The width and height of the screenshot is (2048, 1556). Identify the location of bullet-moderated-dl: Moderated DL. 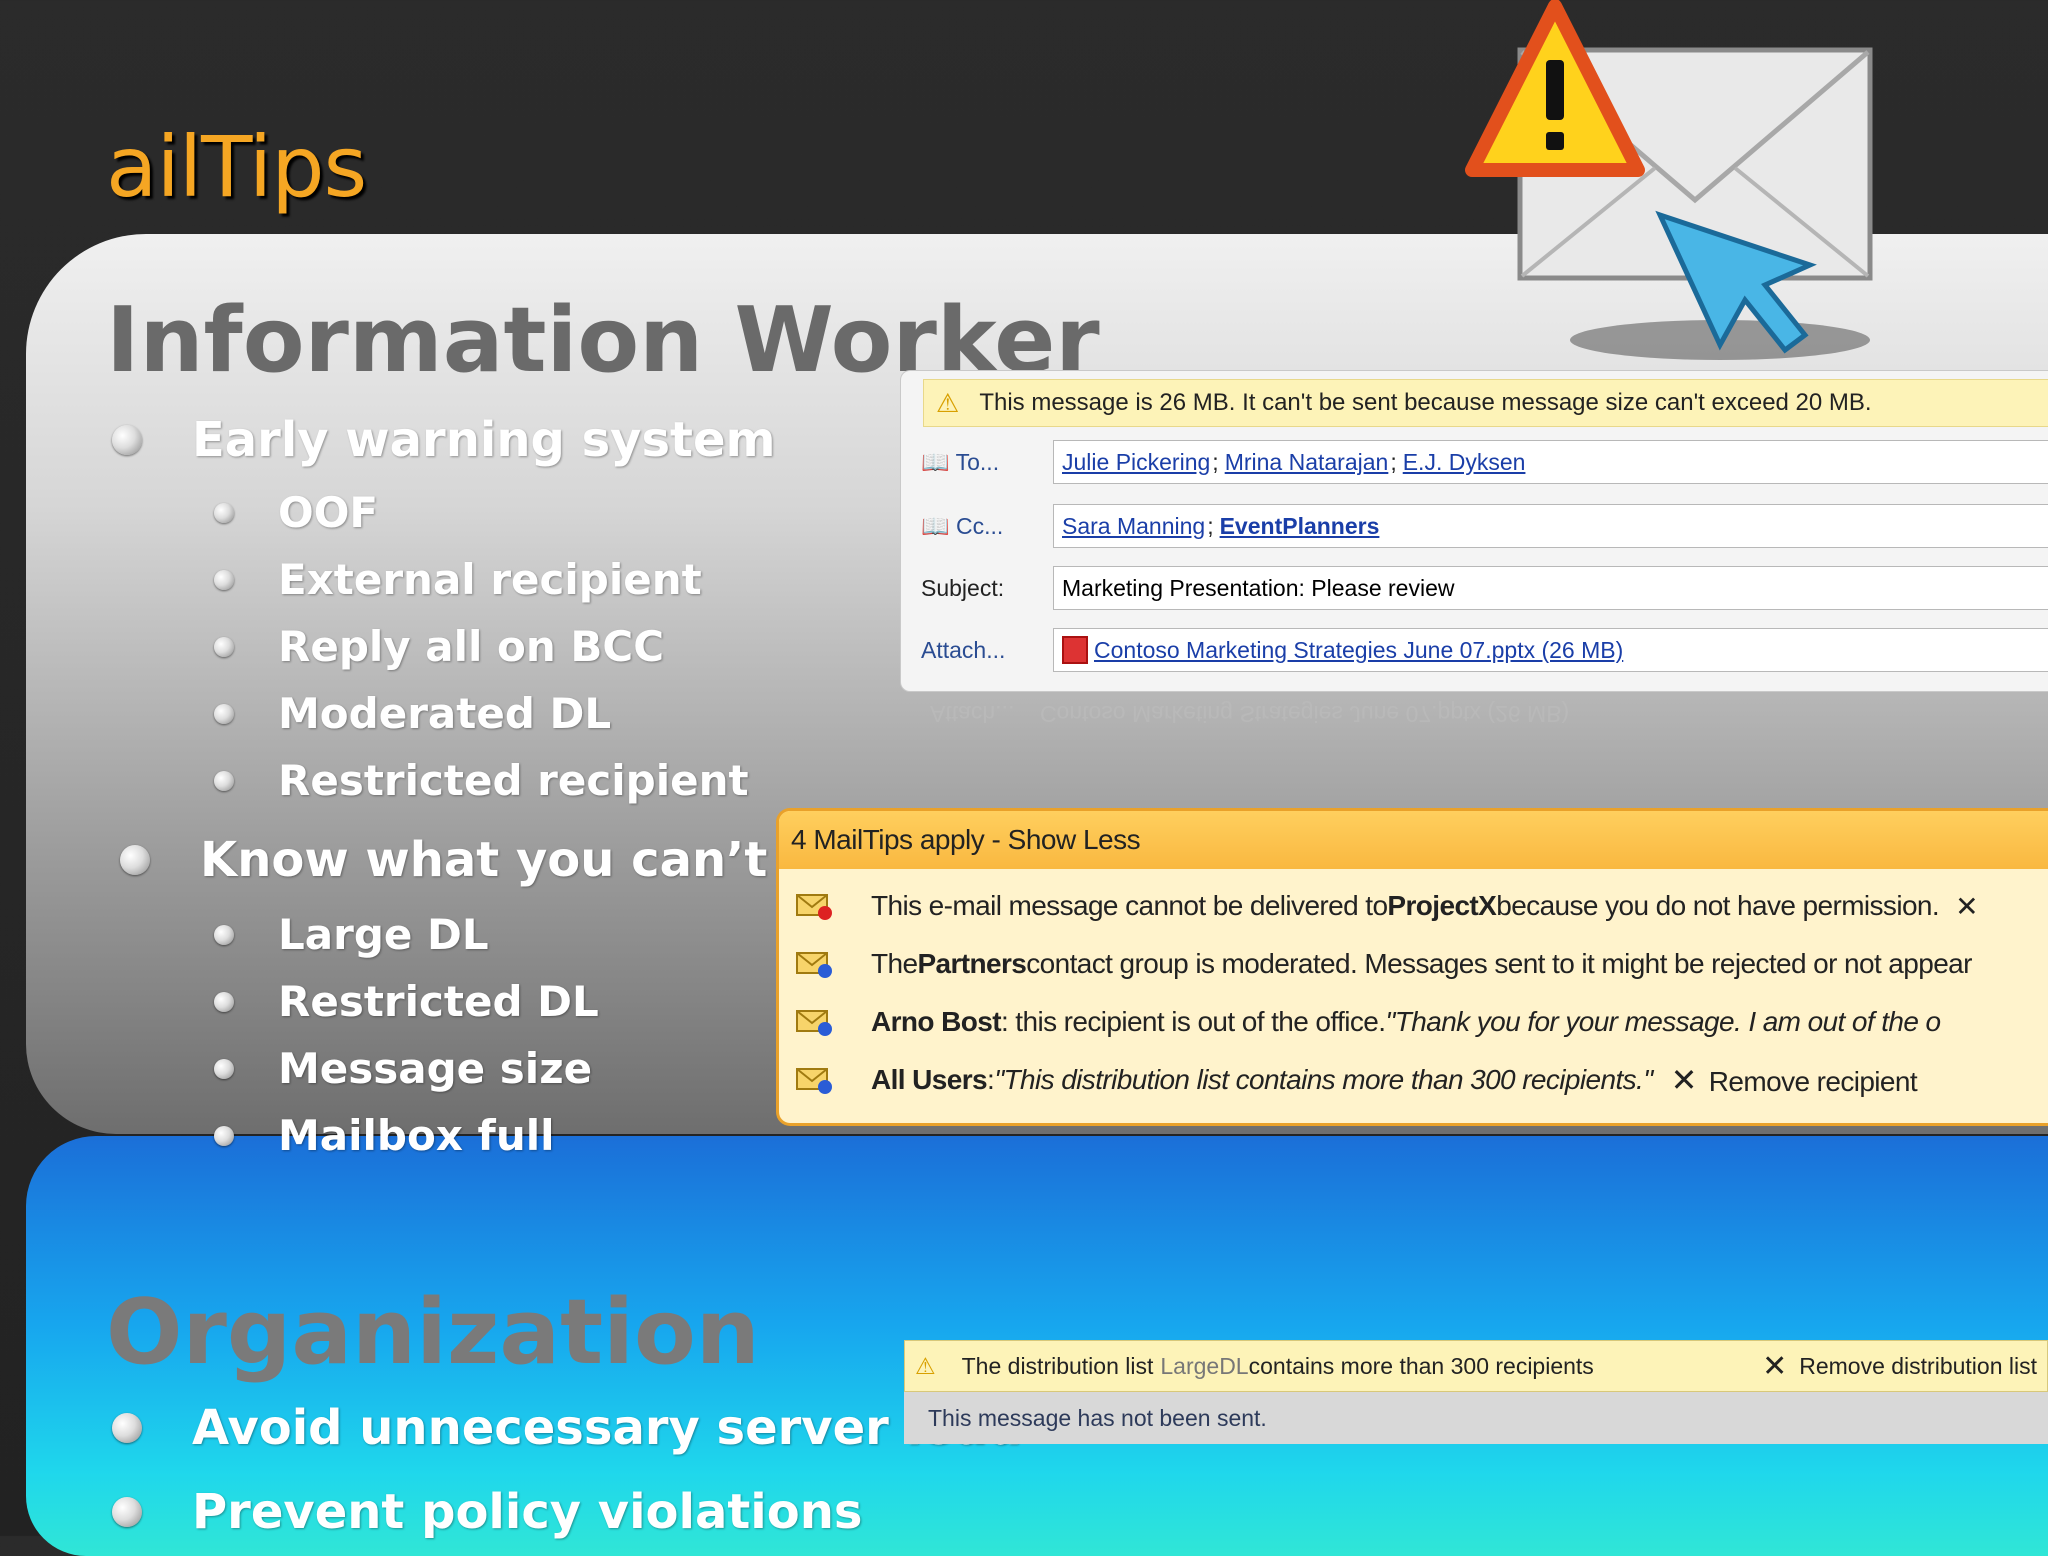
(412, 713).